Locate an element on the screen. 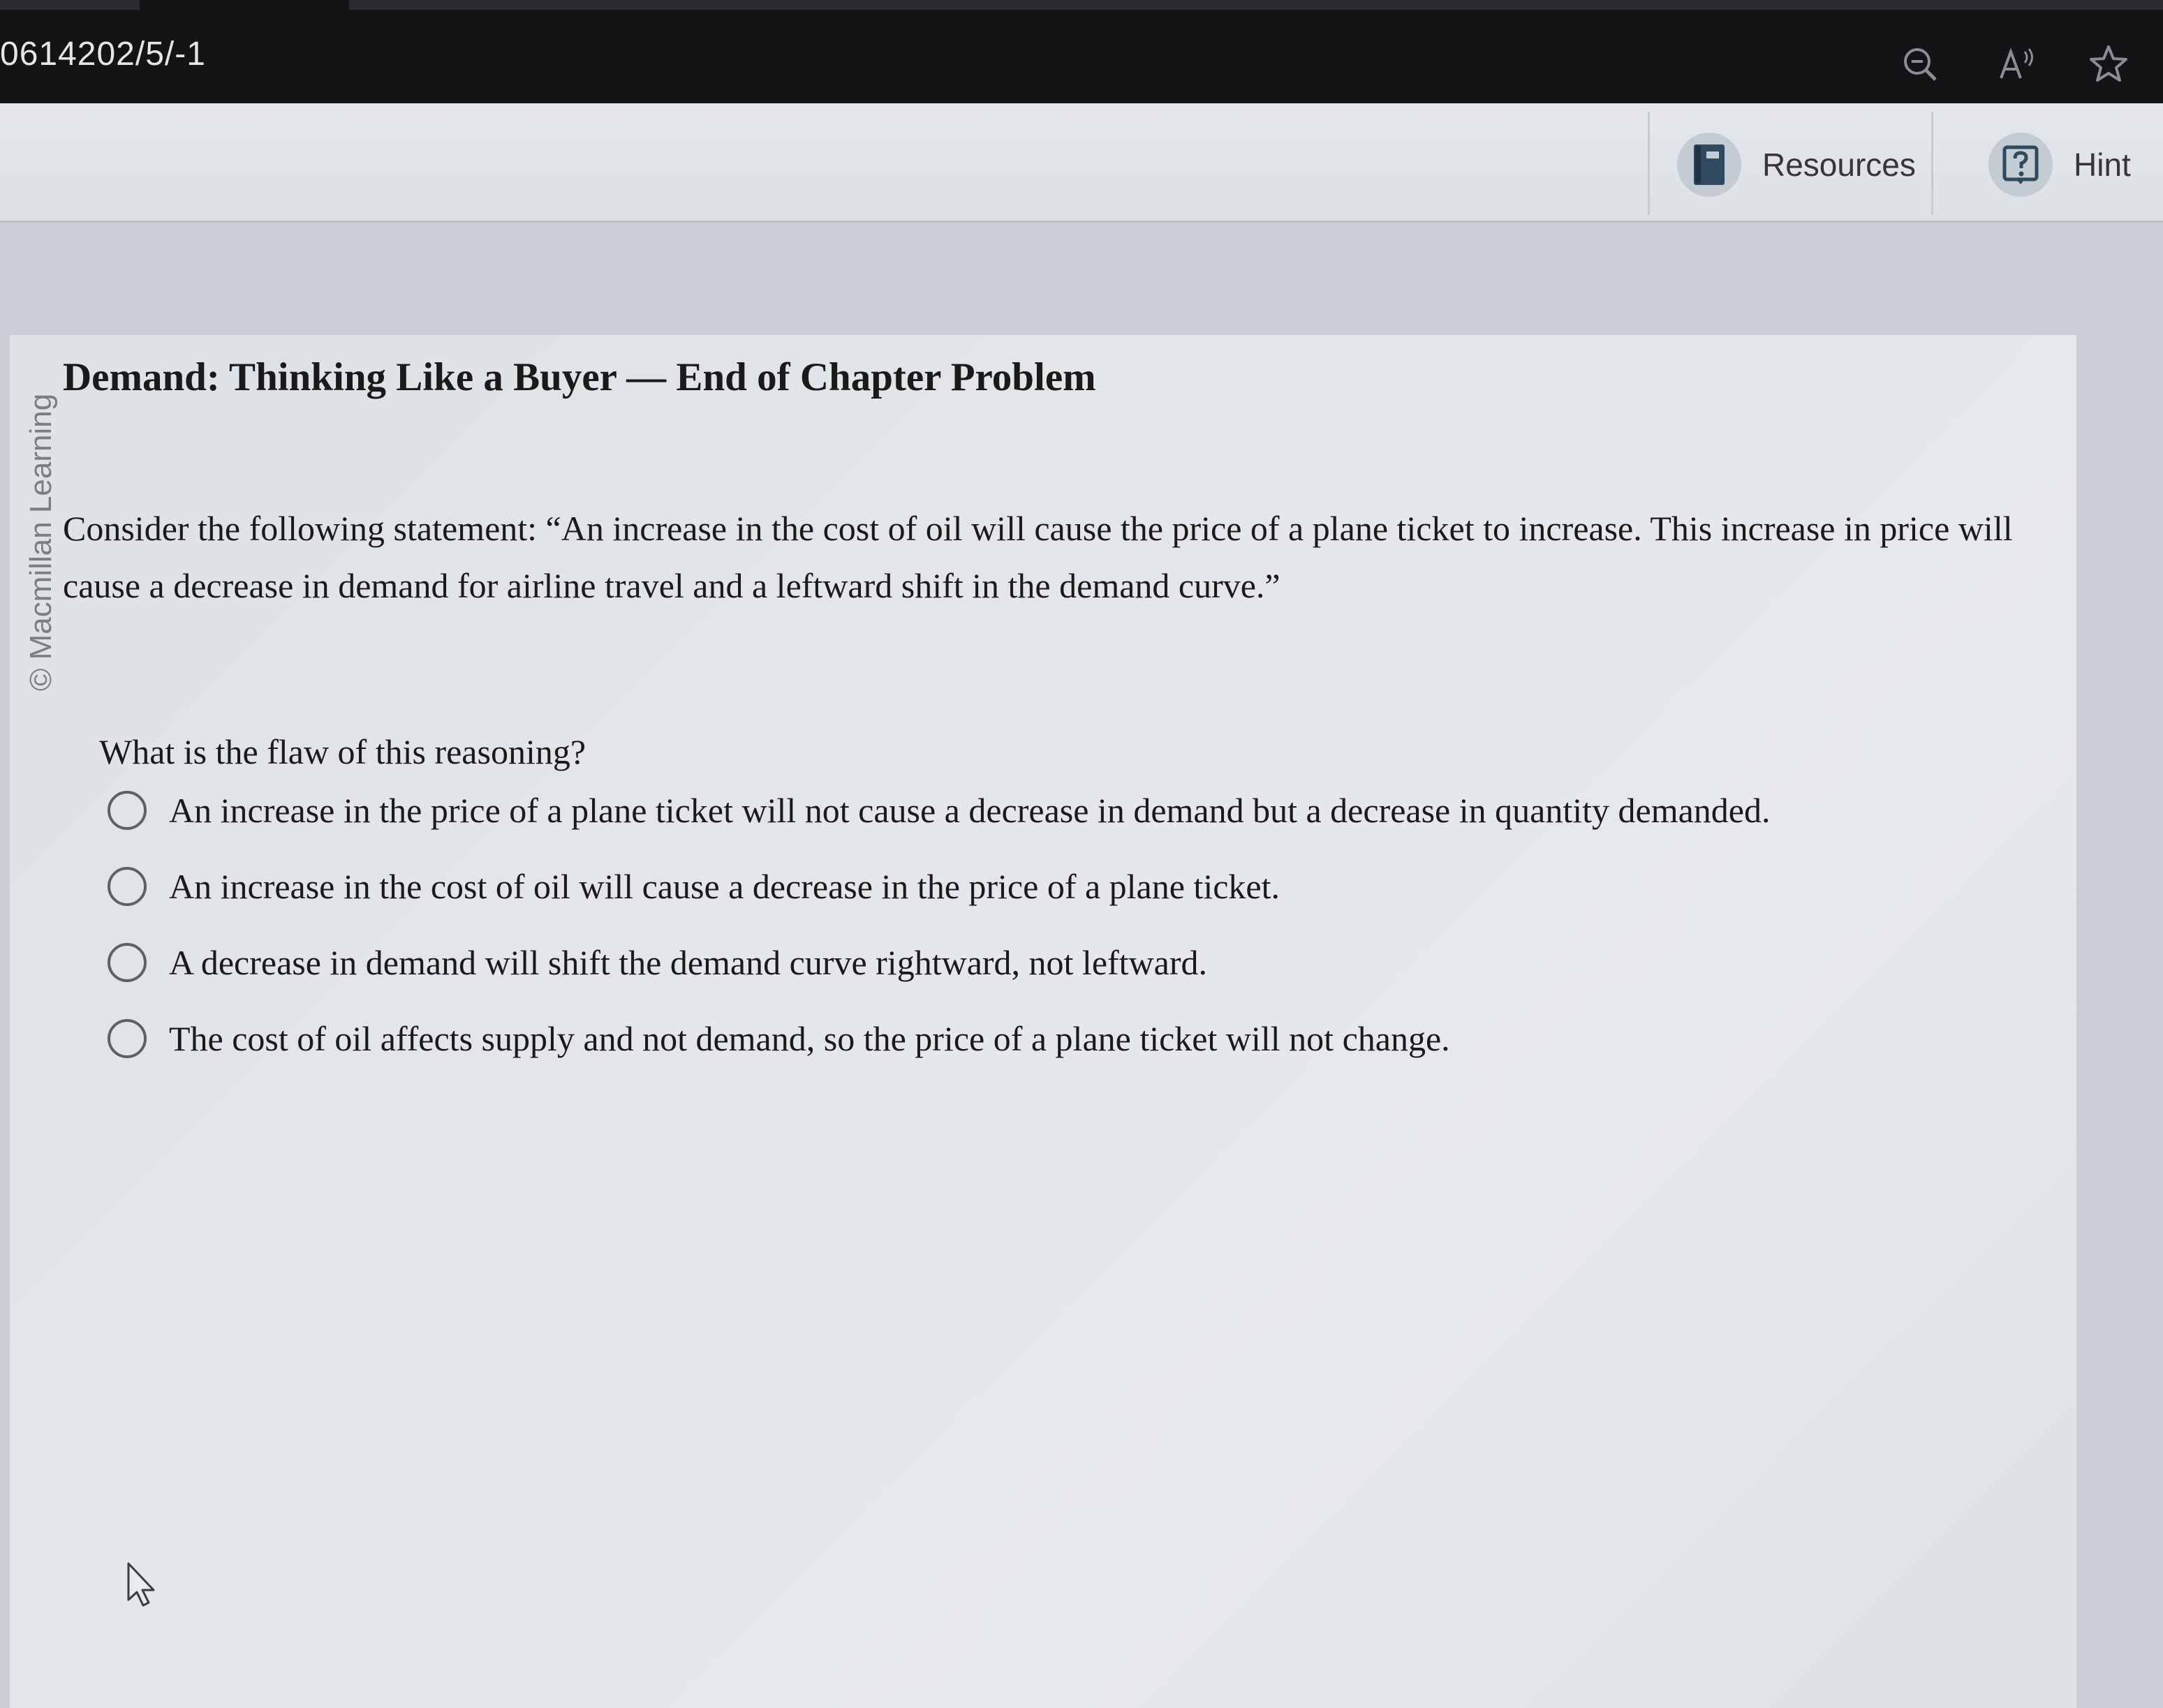 The image size is (2163, 1708). resources-book-icon is located at coordinates (1709, 165).